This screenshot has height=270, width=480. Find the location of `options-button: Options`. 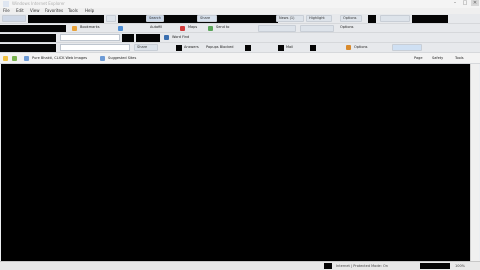

options-button: Options is located at coordinates (351, 18).